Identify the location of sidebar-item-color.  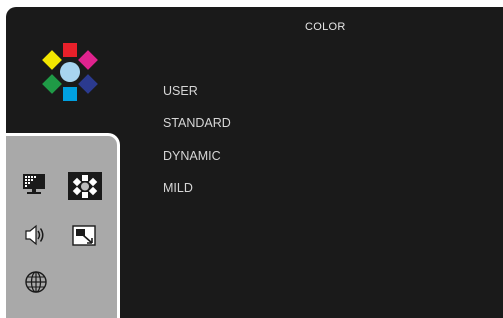
(85, 186).